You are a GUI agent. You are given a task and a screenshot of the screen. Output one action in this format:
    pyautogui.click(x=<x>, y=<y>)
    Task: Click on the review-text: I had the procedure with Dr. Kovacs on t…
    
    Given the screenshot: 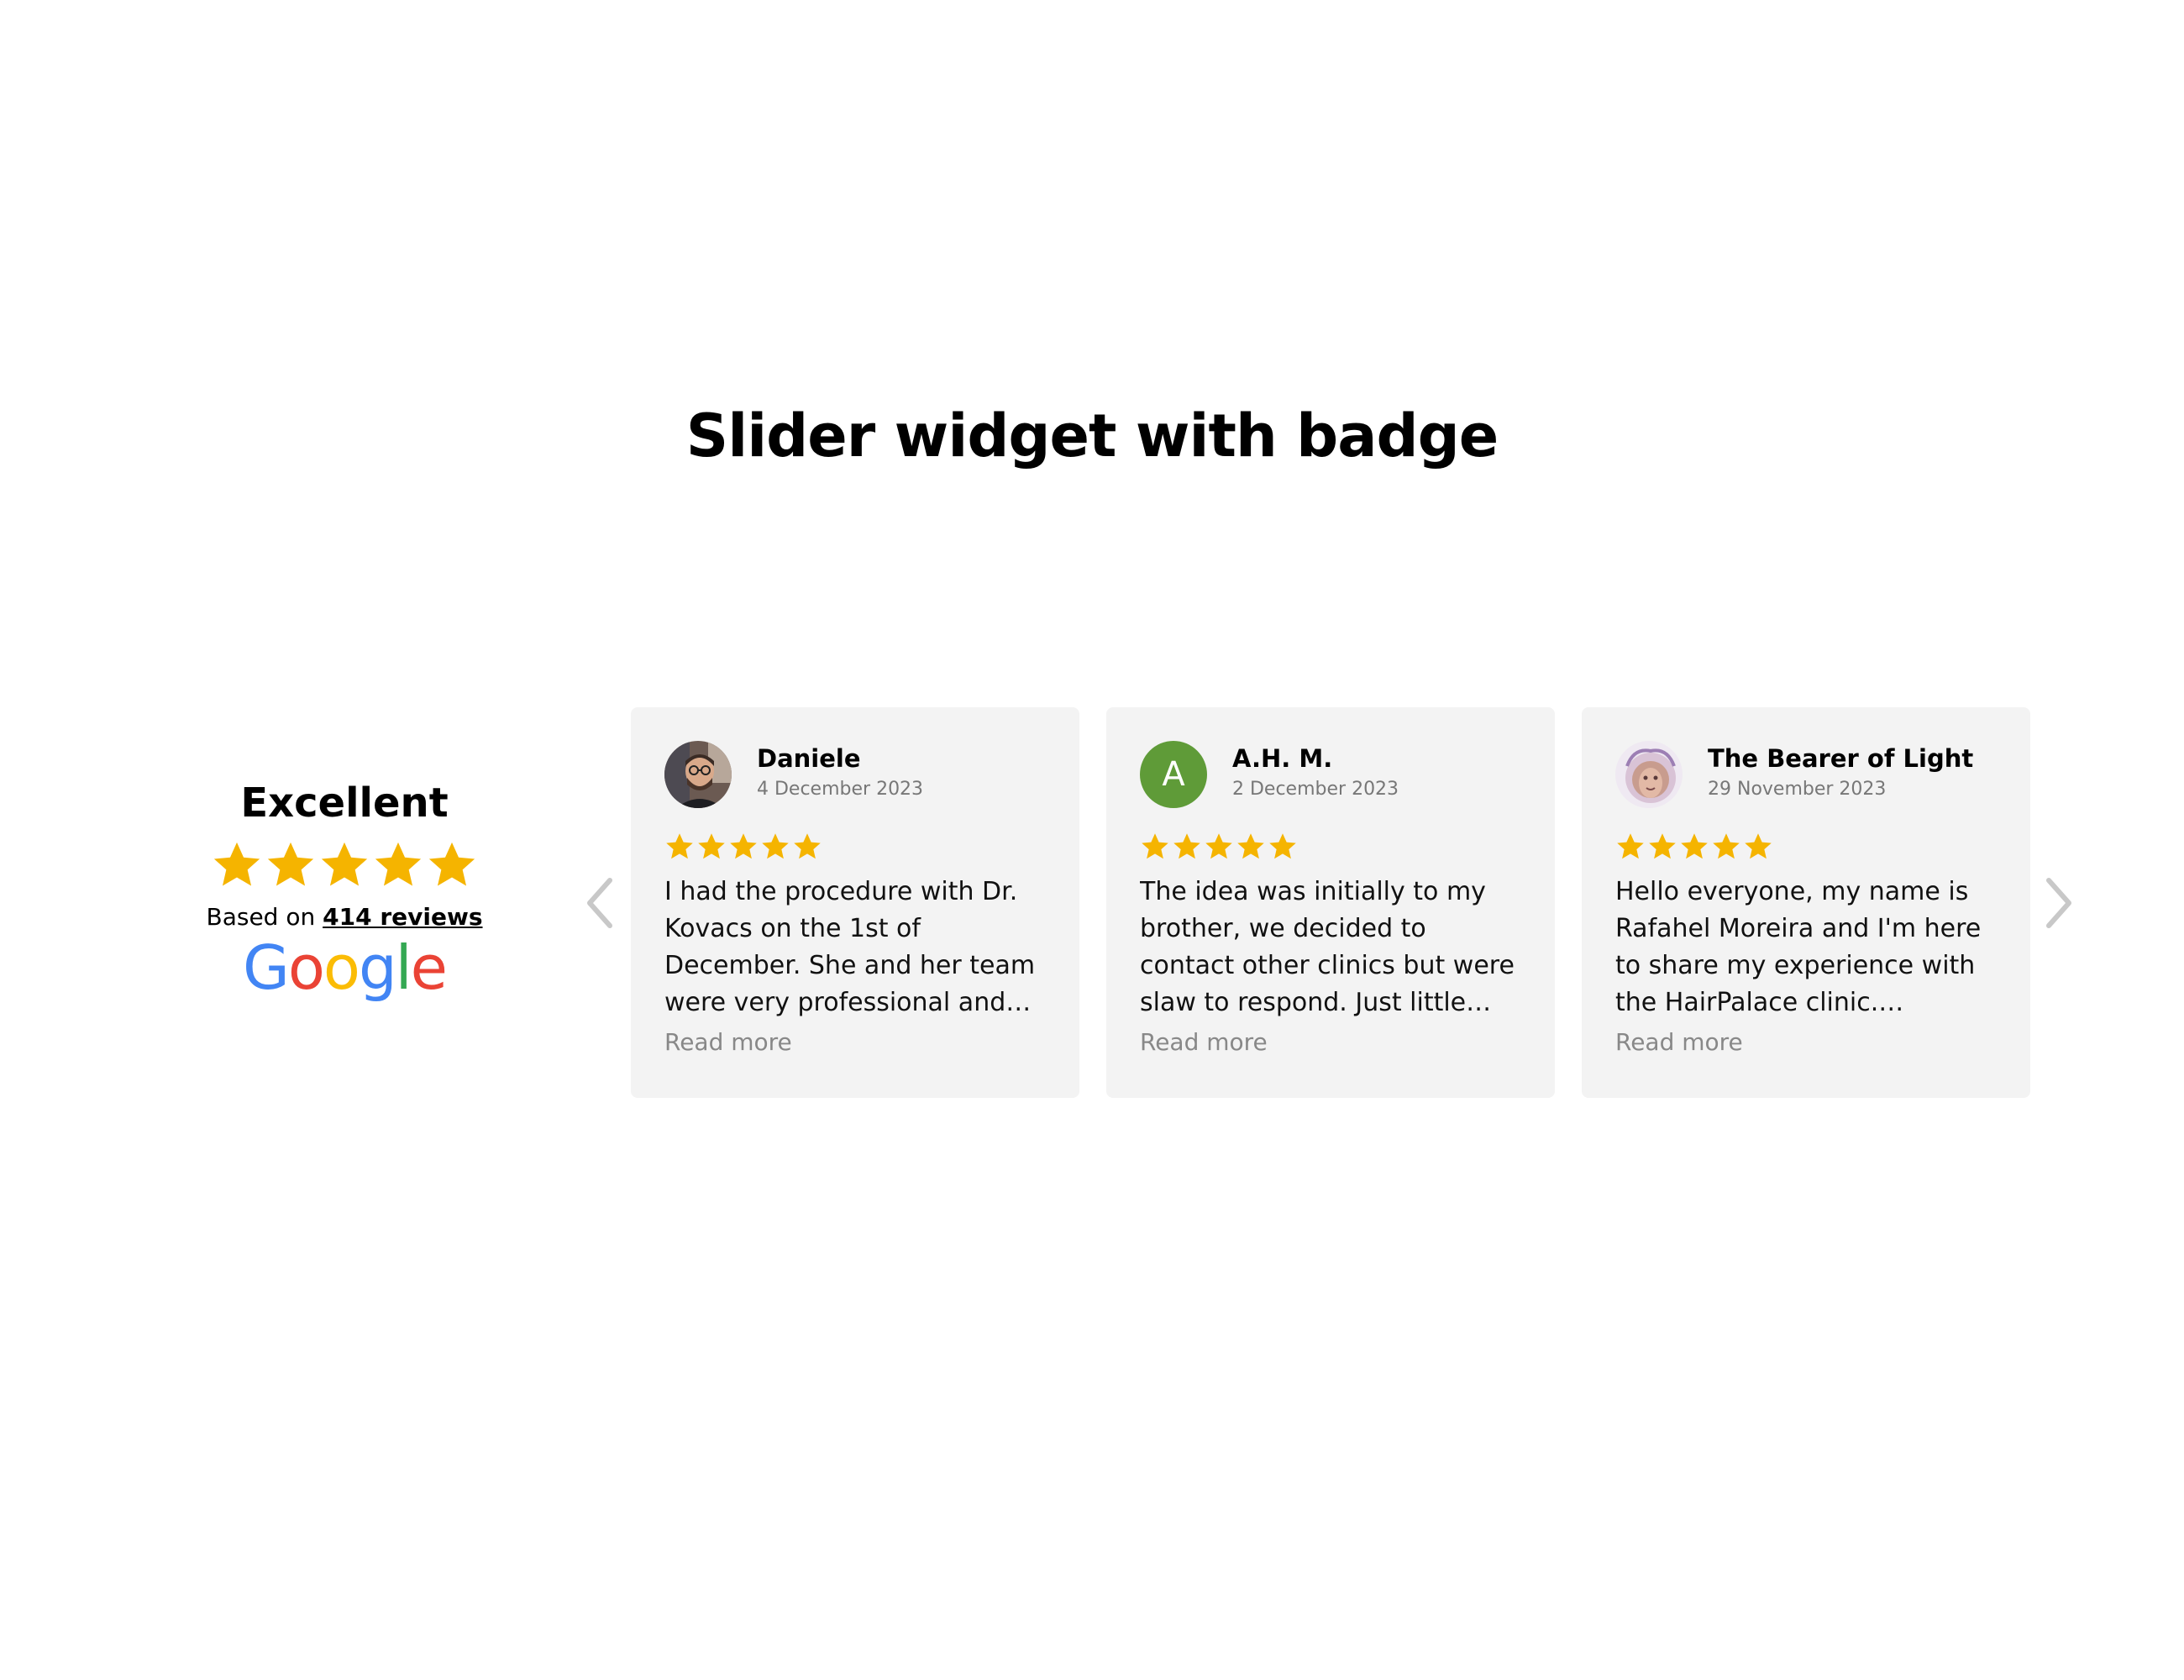 What is the action you would take?
    pyautogui.click(x=850, y=947)
    